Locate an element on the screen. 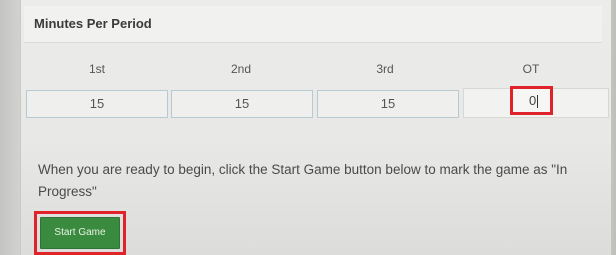  start-game-button: Start Game is located at coordinates (80, 233).